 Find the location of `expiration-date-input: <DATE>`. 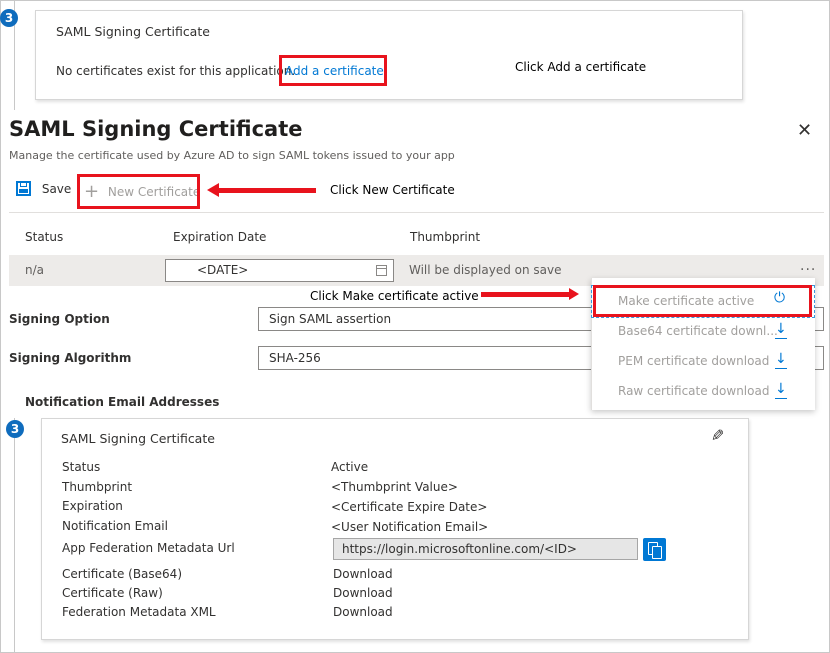

expiration-date-input: <DATE> is located at coordinates (279, 270).